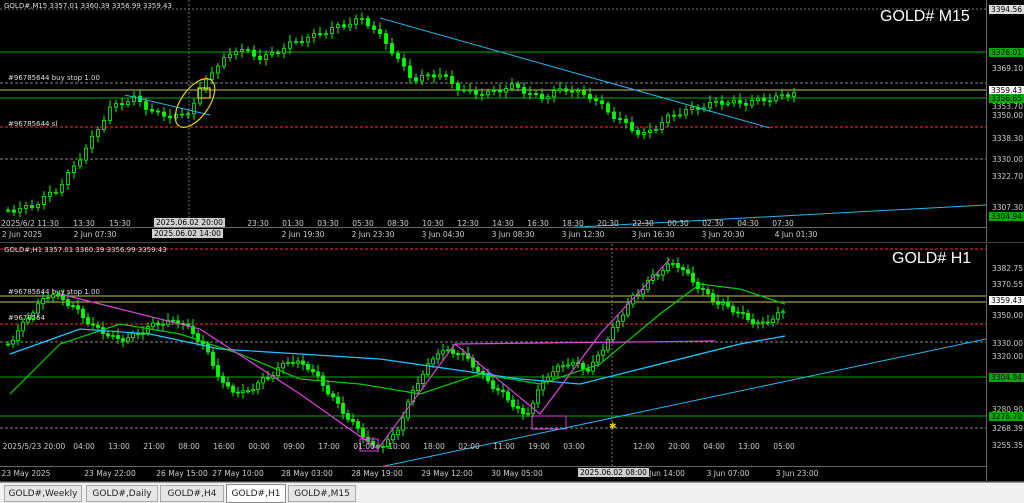 The image size is (1024, 503). Describe the element at coordinates (307, 473) in the screenshot. I see `h1-time-tick: 28 May 03:00` at that location.